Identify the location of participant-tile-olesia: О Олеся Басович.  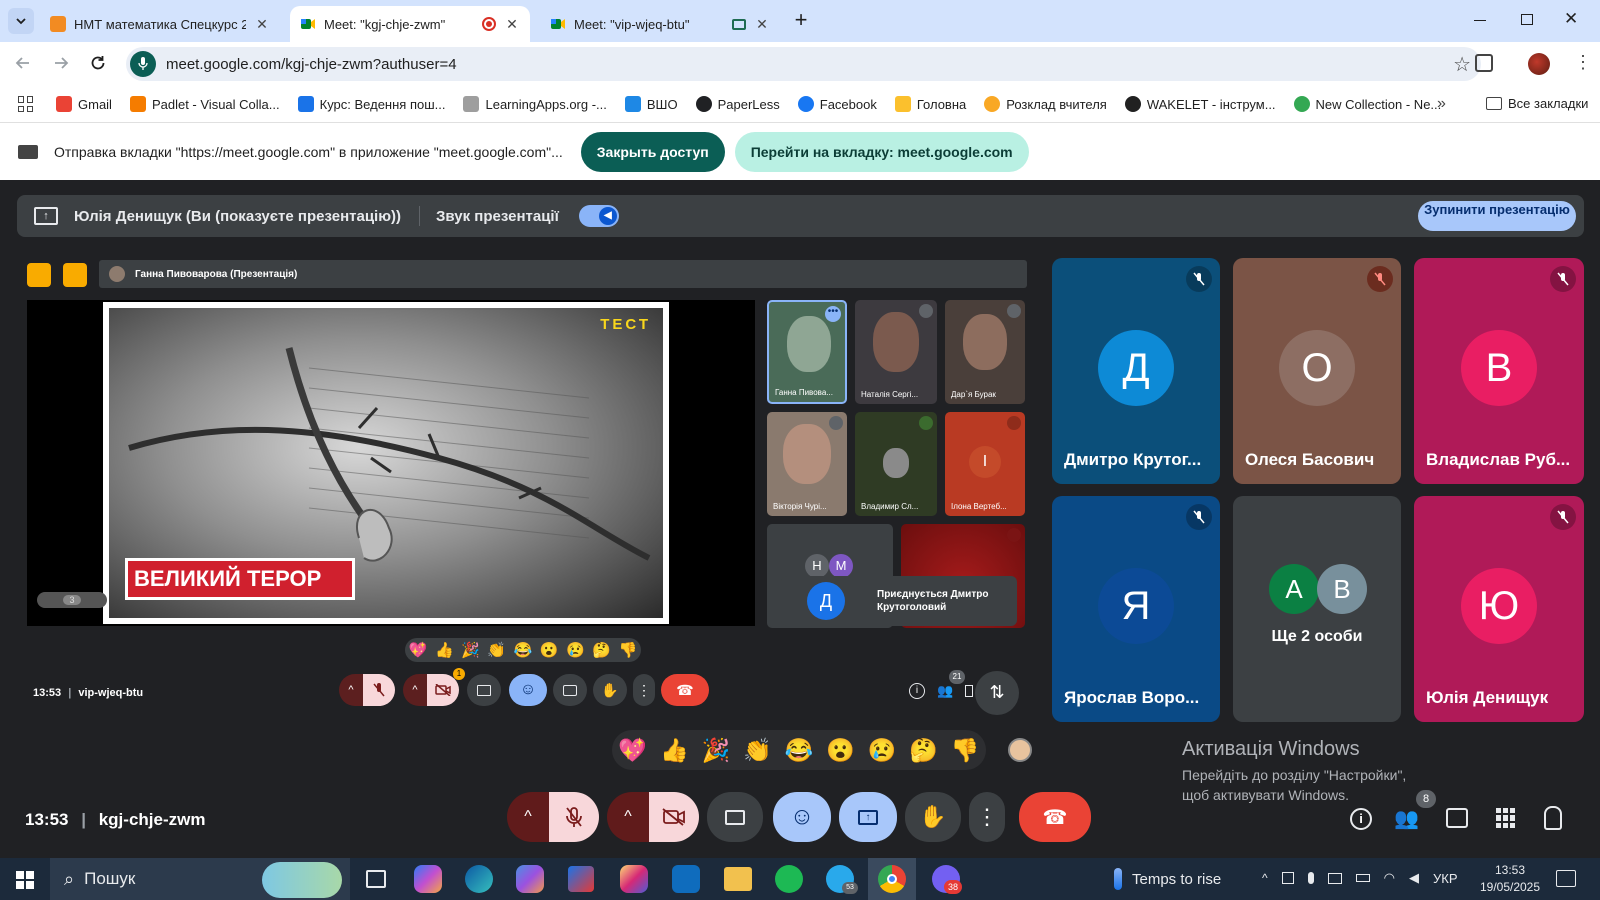
(1317, 371).